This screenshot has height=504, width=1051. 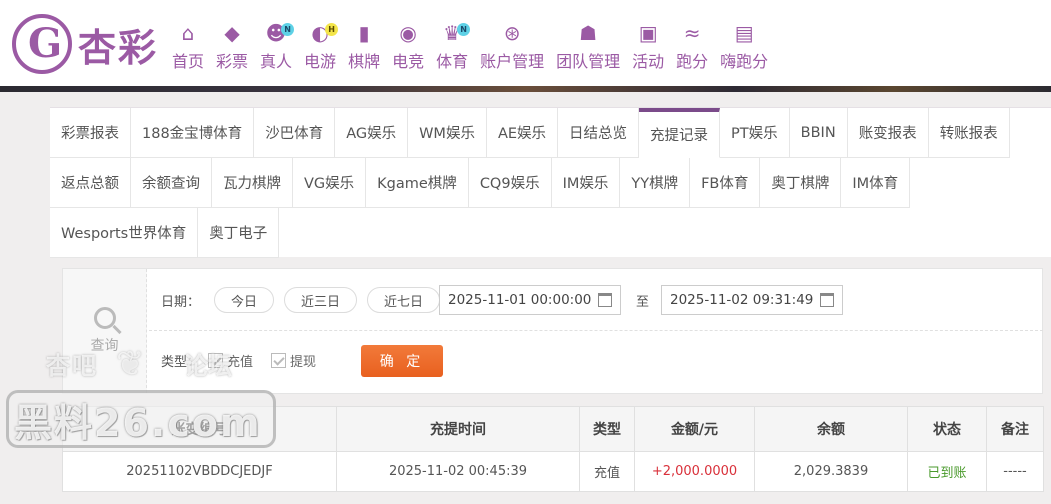 What do you see at coordinates (232, 33) in the screenshot?
I see `lottery-ticket-icon: ◆` at bounding box center [232, 33].